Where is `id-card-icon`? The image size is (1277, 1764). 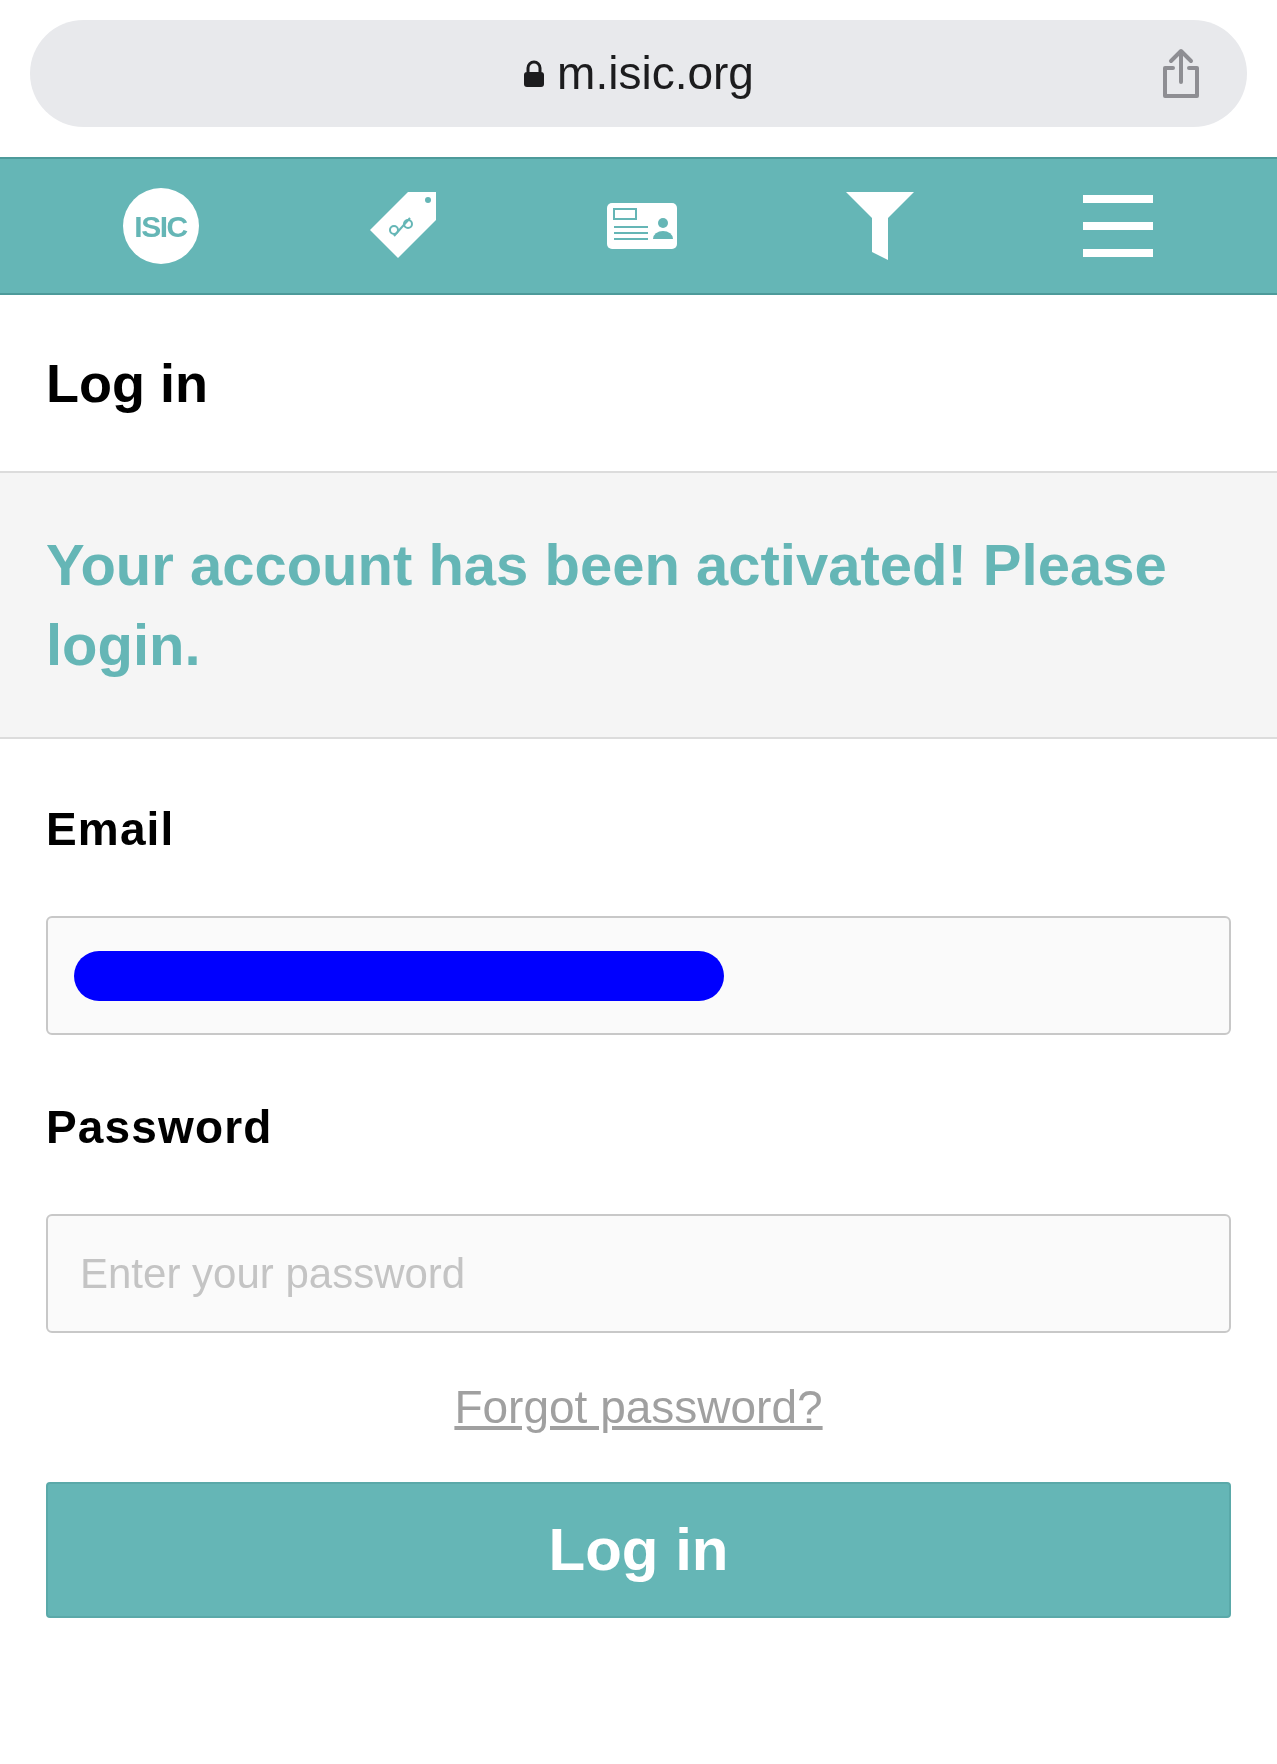
id-card-icon is located at coordinates (641, 226).